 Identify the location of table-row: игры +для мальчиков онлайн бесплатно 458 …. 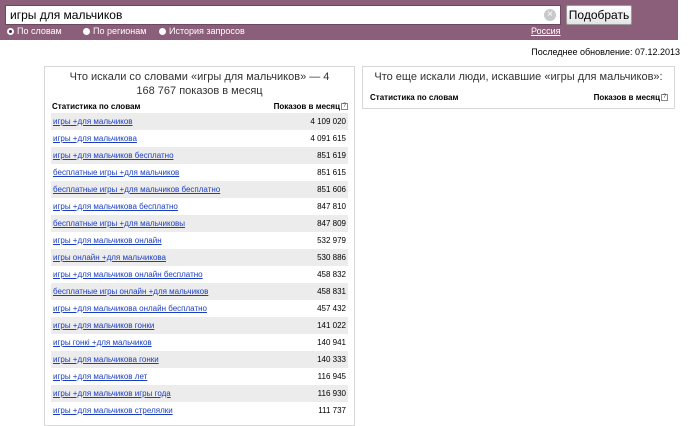
(199, 274).